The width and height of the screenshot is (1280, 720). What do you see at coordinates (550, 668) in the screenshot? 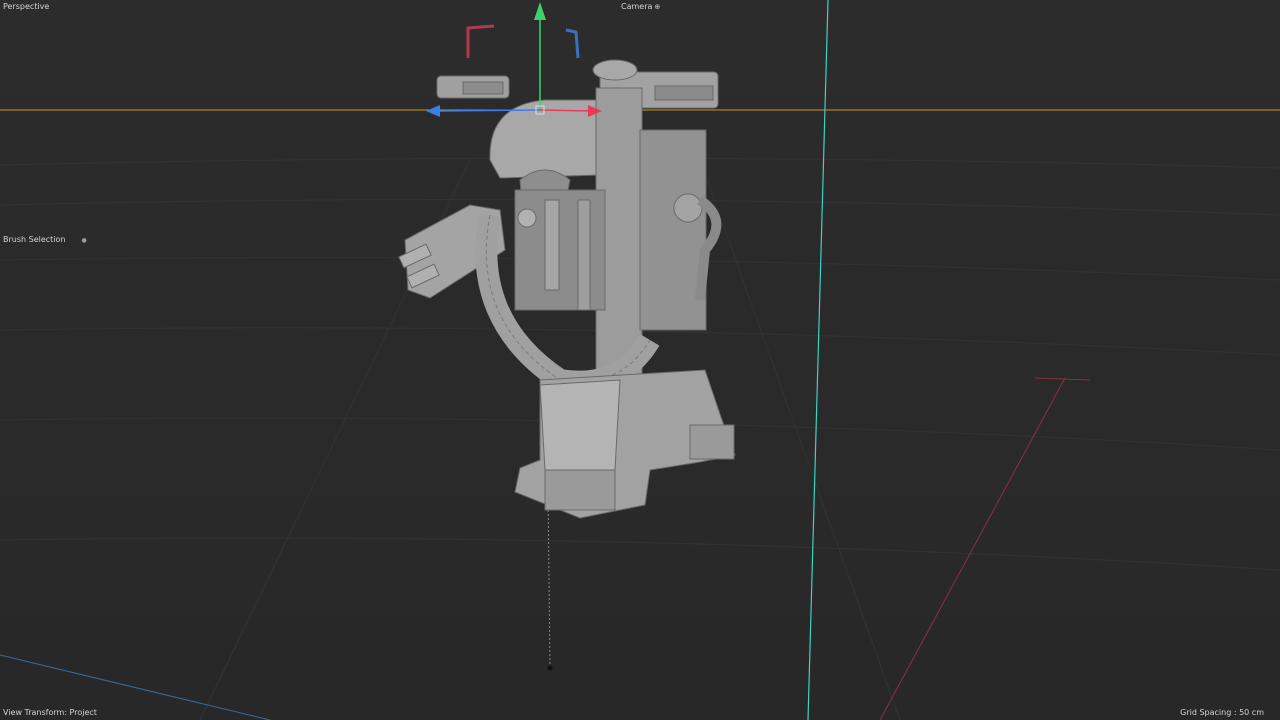
I see `pivot-ground-point` at bounding box center [550, 668].